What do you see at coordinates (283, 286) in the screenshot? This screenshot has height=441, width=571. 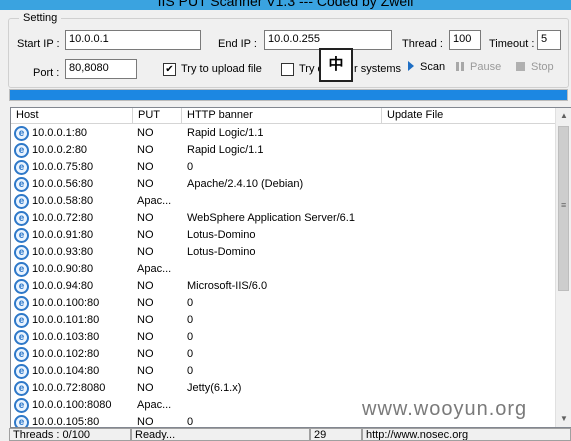 I see `table-row: e 10.0.0.94:80 NO Microsoft-IIS/6.0` at bounding box center [283, 286].